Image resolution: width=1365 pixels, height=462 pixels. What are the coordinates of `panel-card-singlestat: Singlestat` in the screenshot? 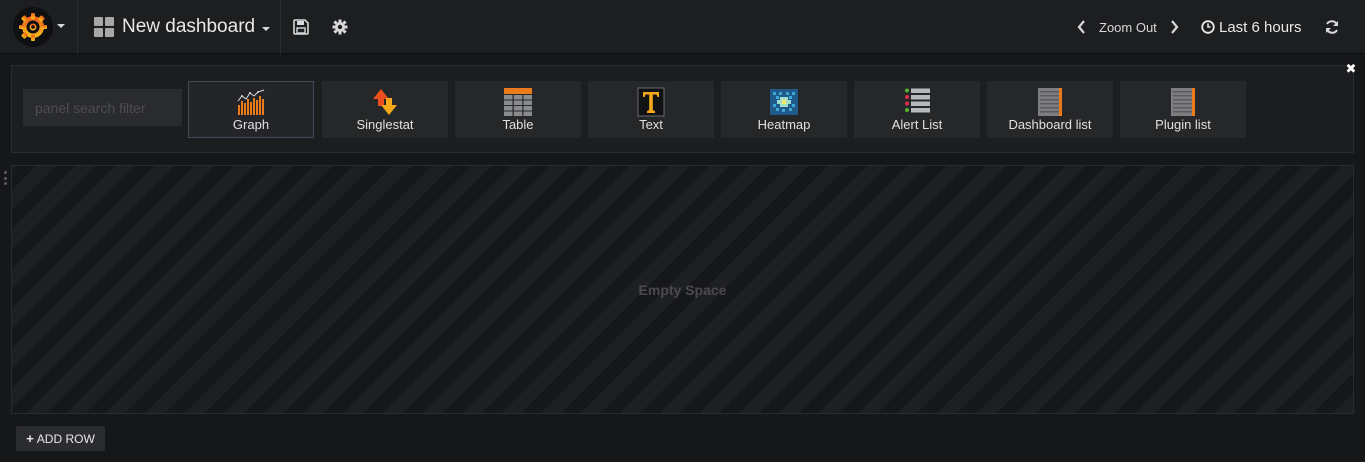 It's located at (385, 109).